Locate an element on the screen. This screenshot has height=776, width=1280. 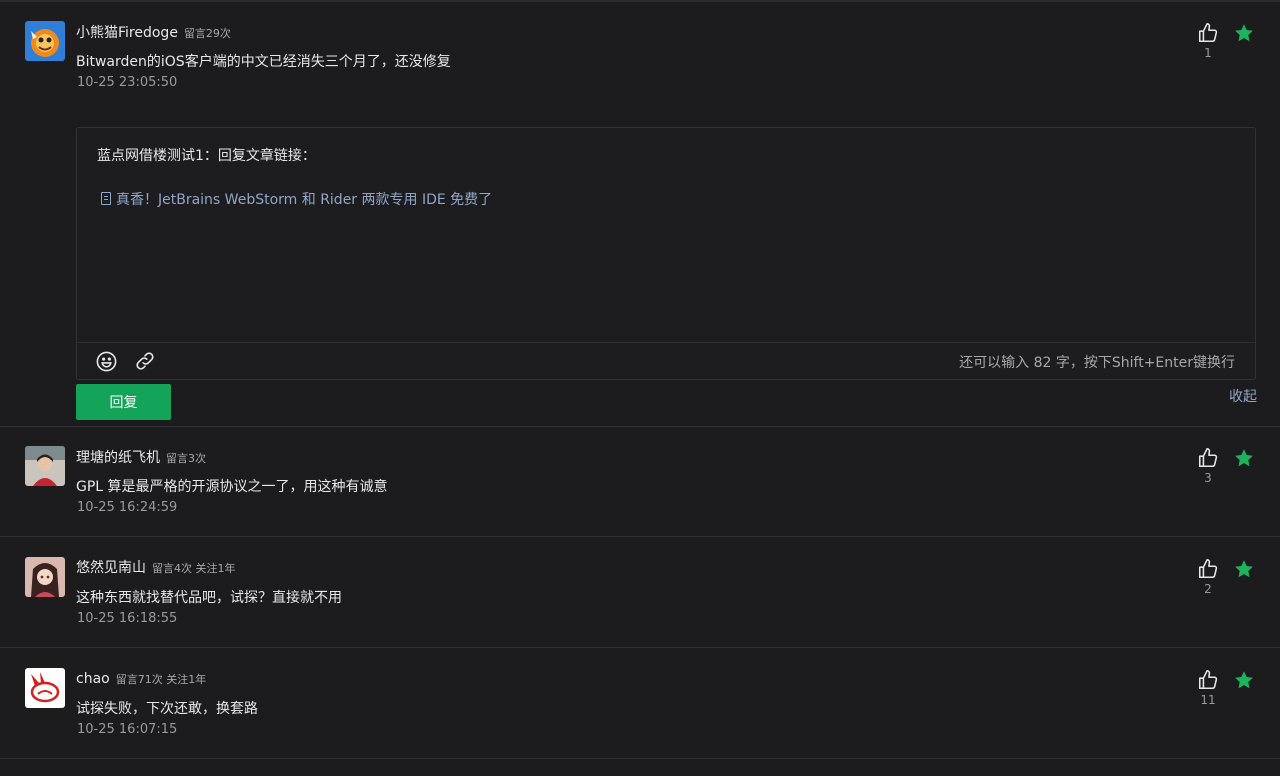
comment-text: Bitwarden的iOS客户端的中文已经消失三个月了，还没修复 is located at coordinates (263, 62).